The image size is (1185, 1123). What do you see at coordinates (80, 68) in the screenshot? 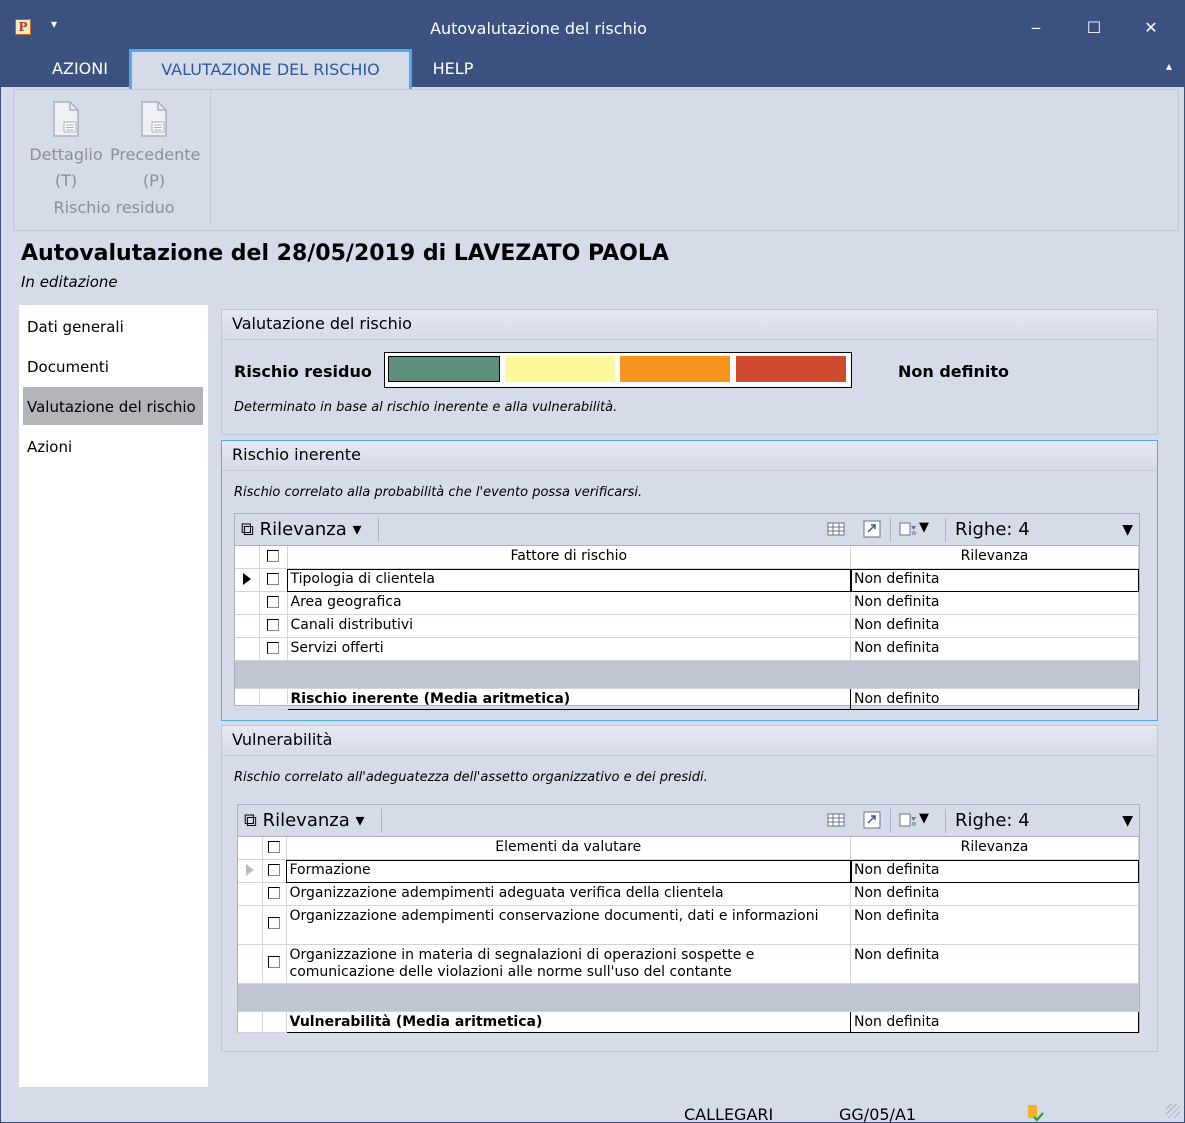
I see `tab-azioni: AZIONI` at bounding box center [80, 68].